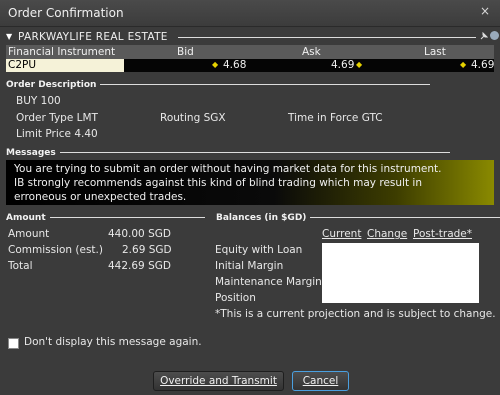  I want to click on instrument-header: ▼ PARKWAYLIFE REAL ESTATE, so click(252, 37).